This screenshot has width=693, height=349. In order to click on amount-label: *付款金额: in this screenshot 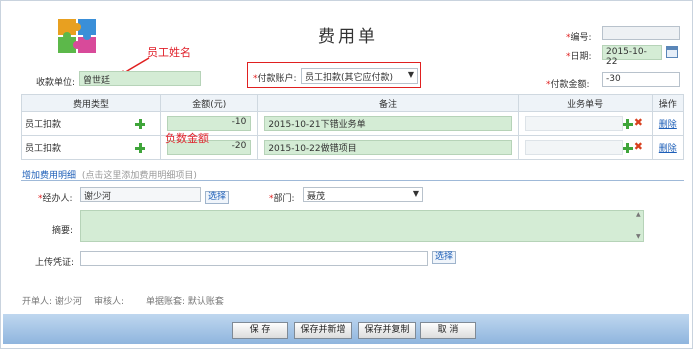, I will do `click(568, 85)`.